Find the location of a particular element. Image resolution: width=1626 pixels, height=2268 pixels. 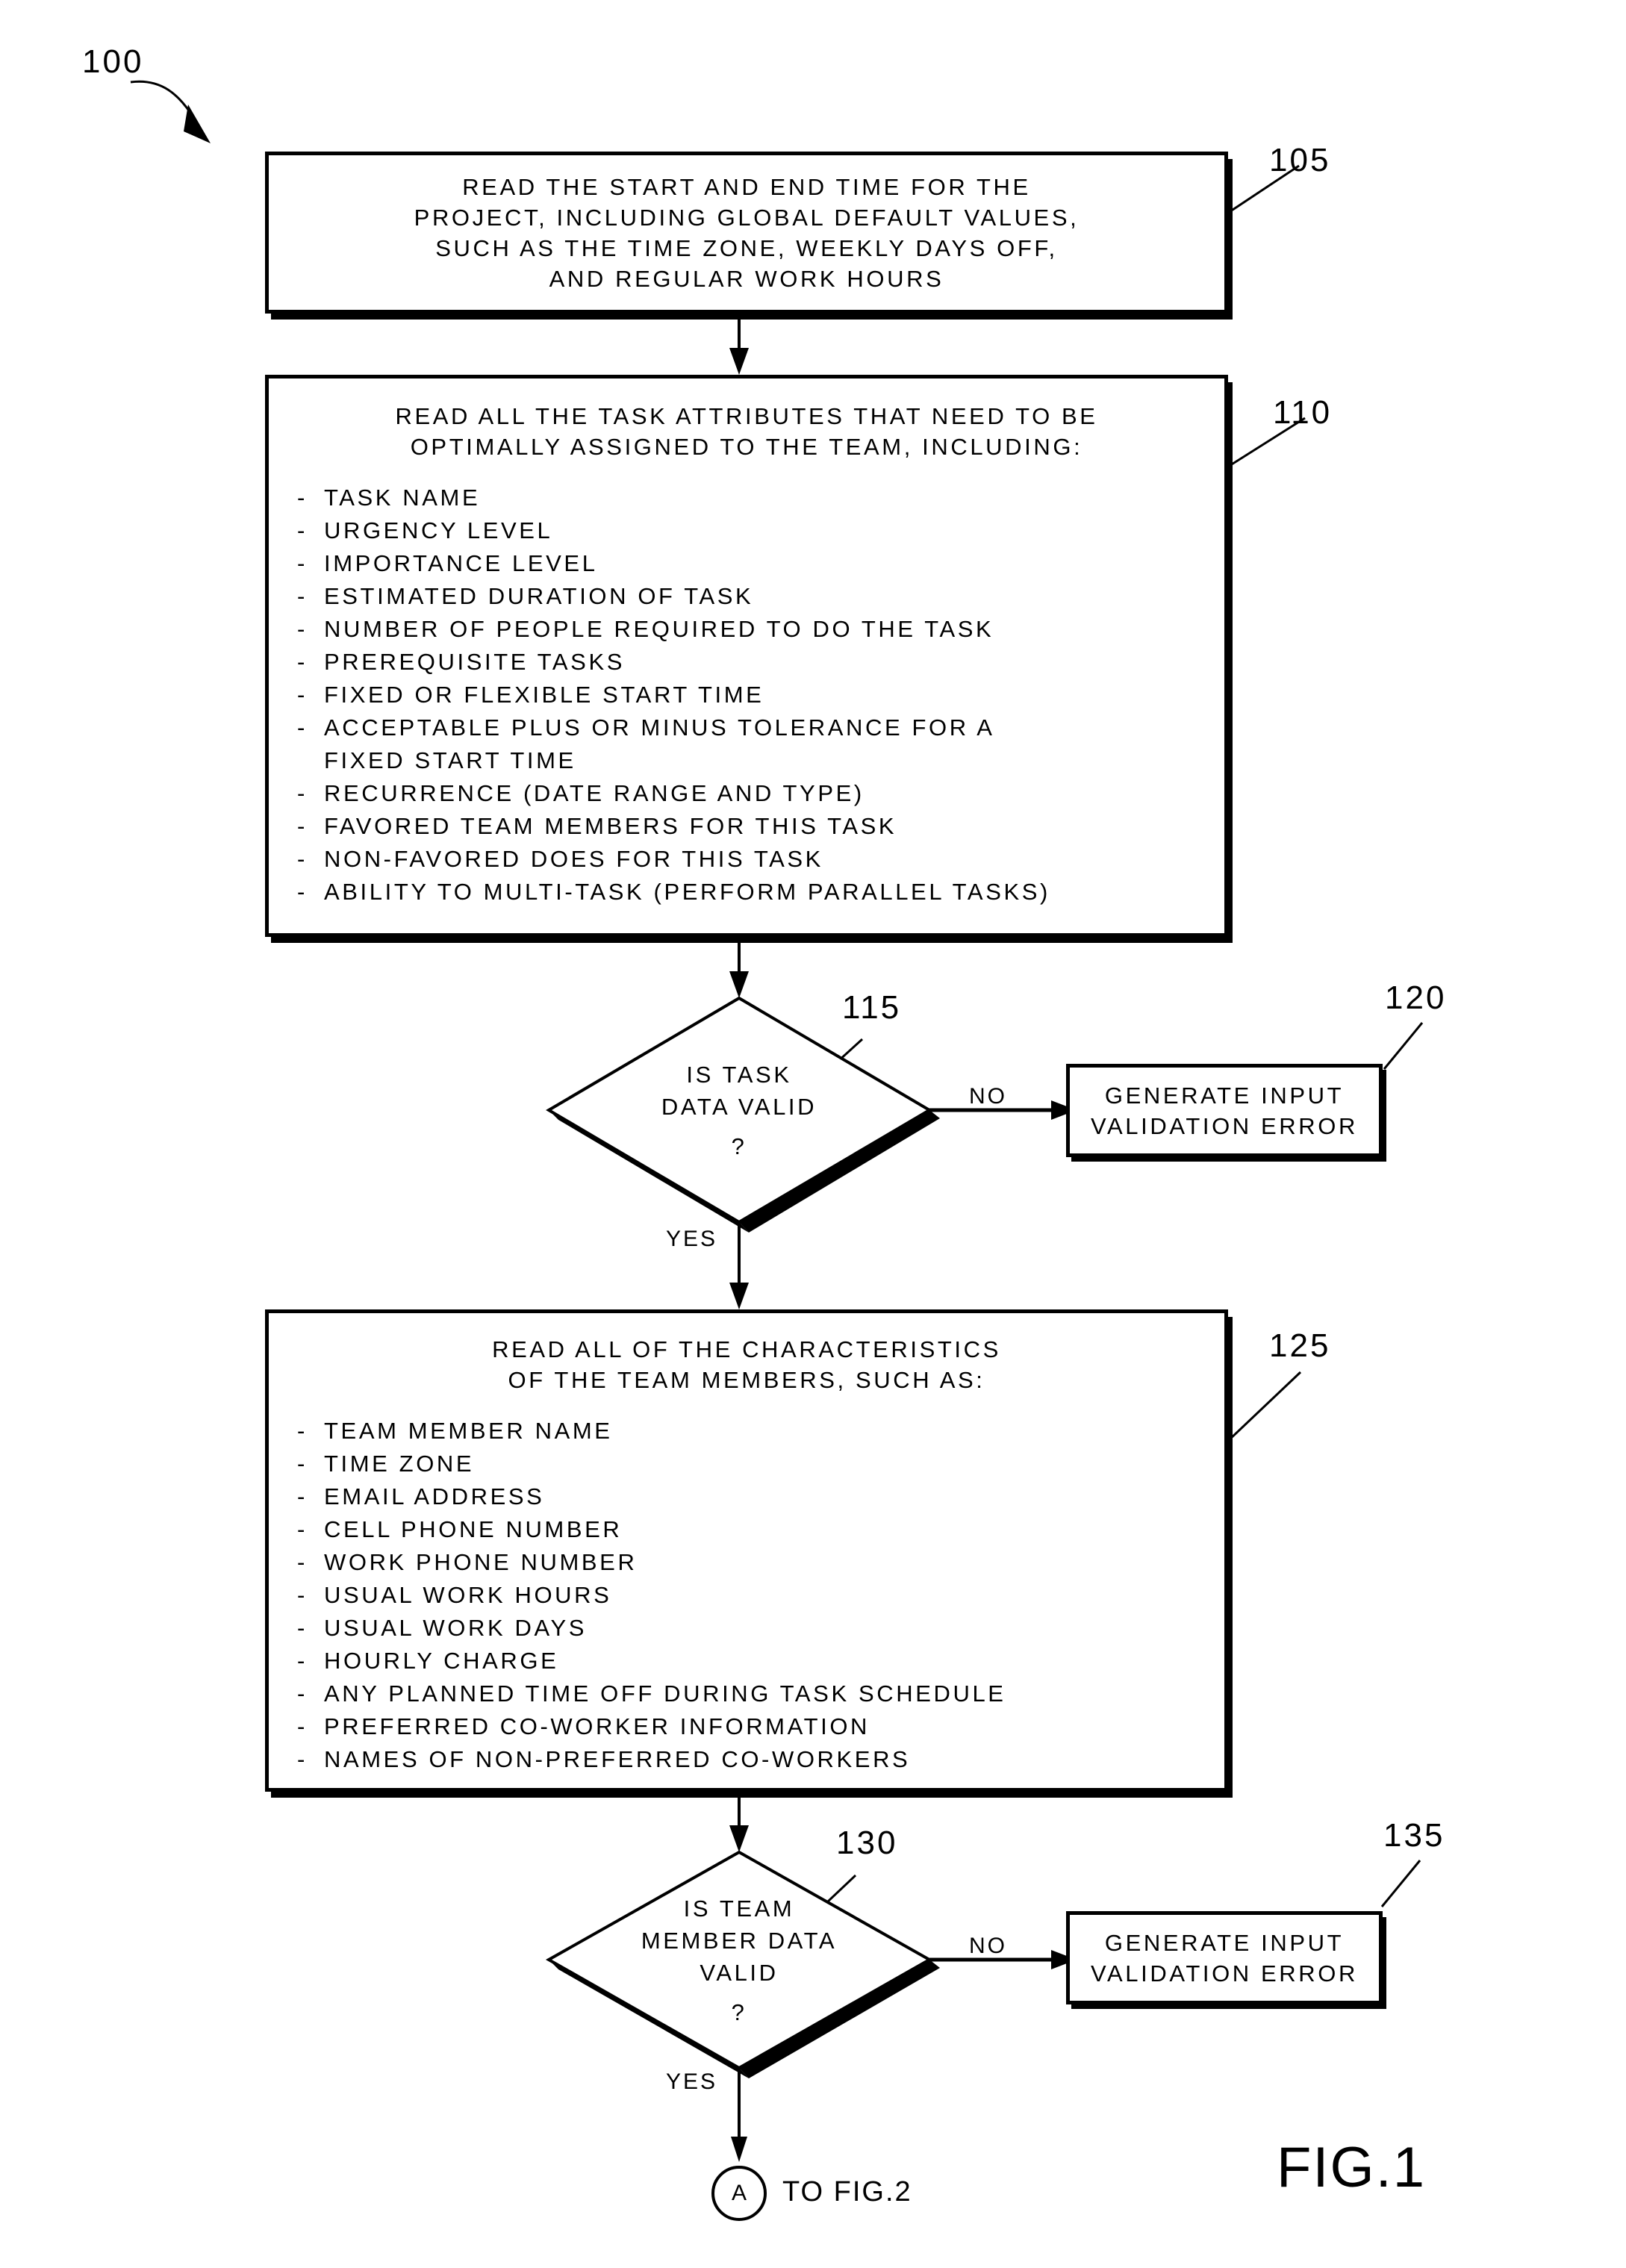

list-item-label: FAVORED TEAM MEMBERS FOR THIS TASK is located at coordinates (610, 826).